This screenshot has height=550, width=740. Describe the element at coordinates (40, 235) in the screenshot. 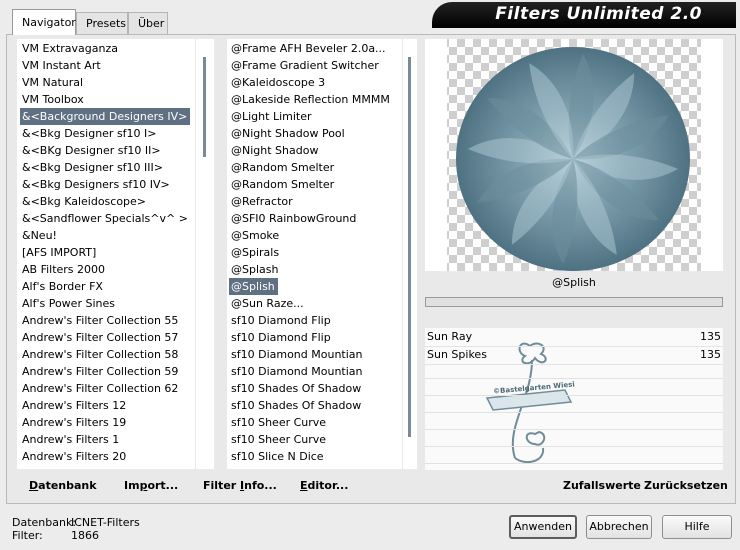

I see `category-item: &Neu!` at that location.